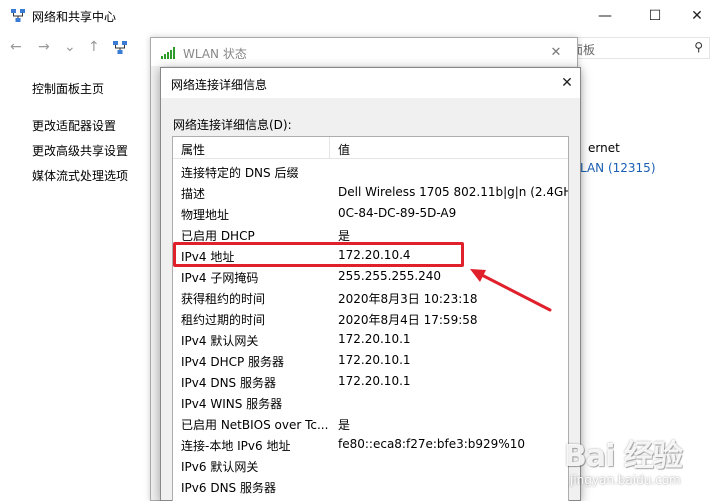  I want to click on network-sharing-icon, so click(18, 15).